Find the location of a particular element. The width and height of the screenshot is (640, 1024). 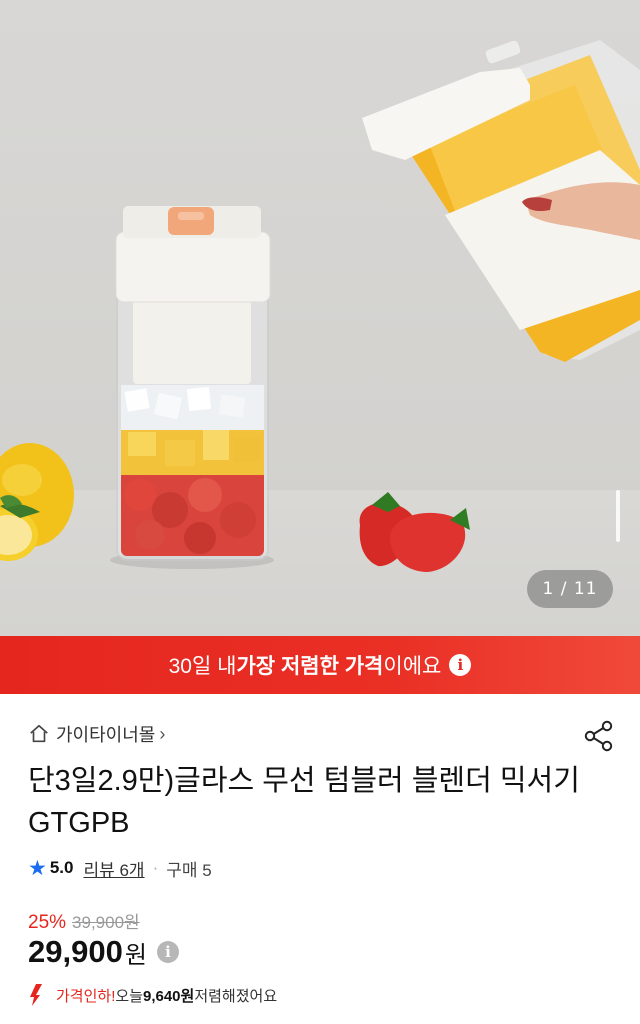

image-counter: 1 / 11 is located at coordinates (570, 589).